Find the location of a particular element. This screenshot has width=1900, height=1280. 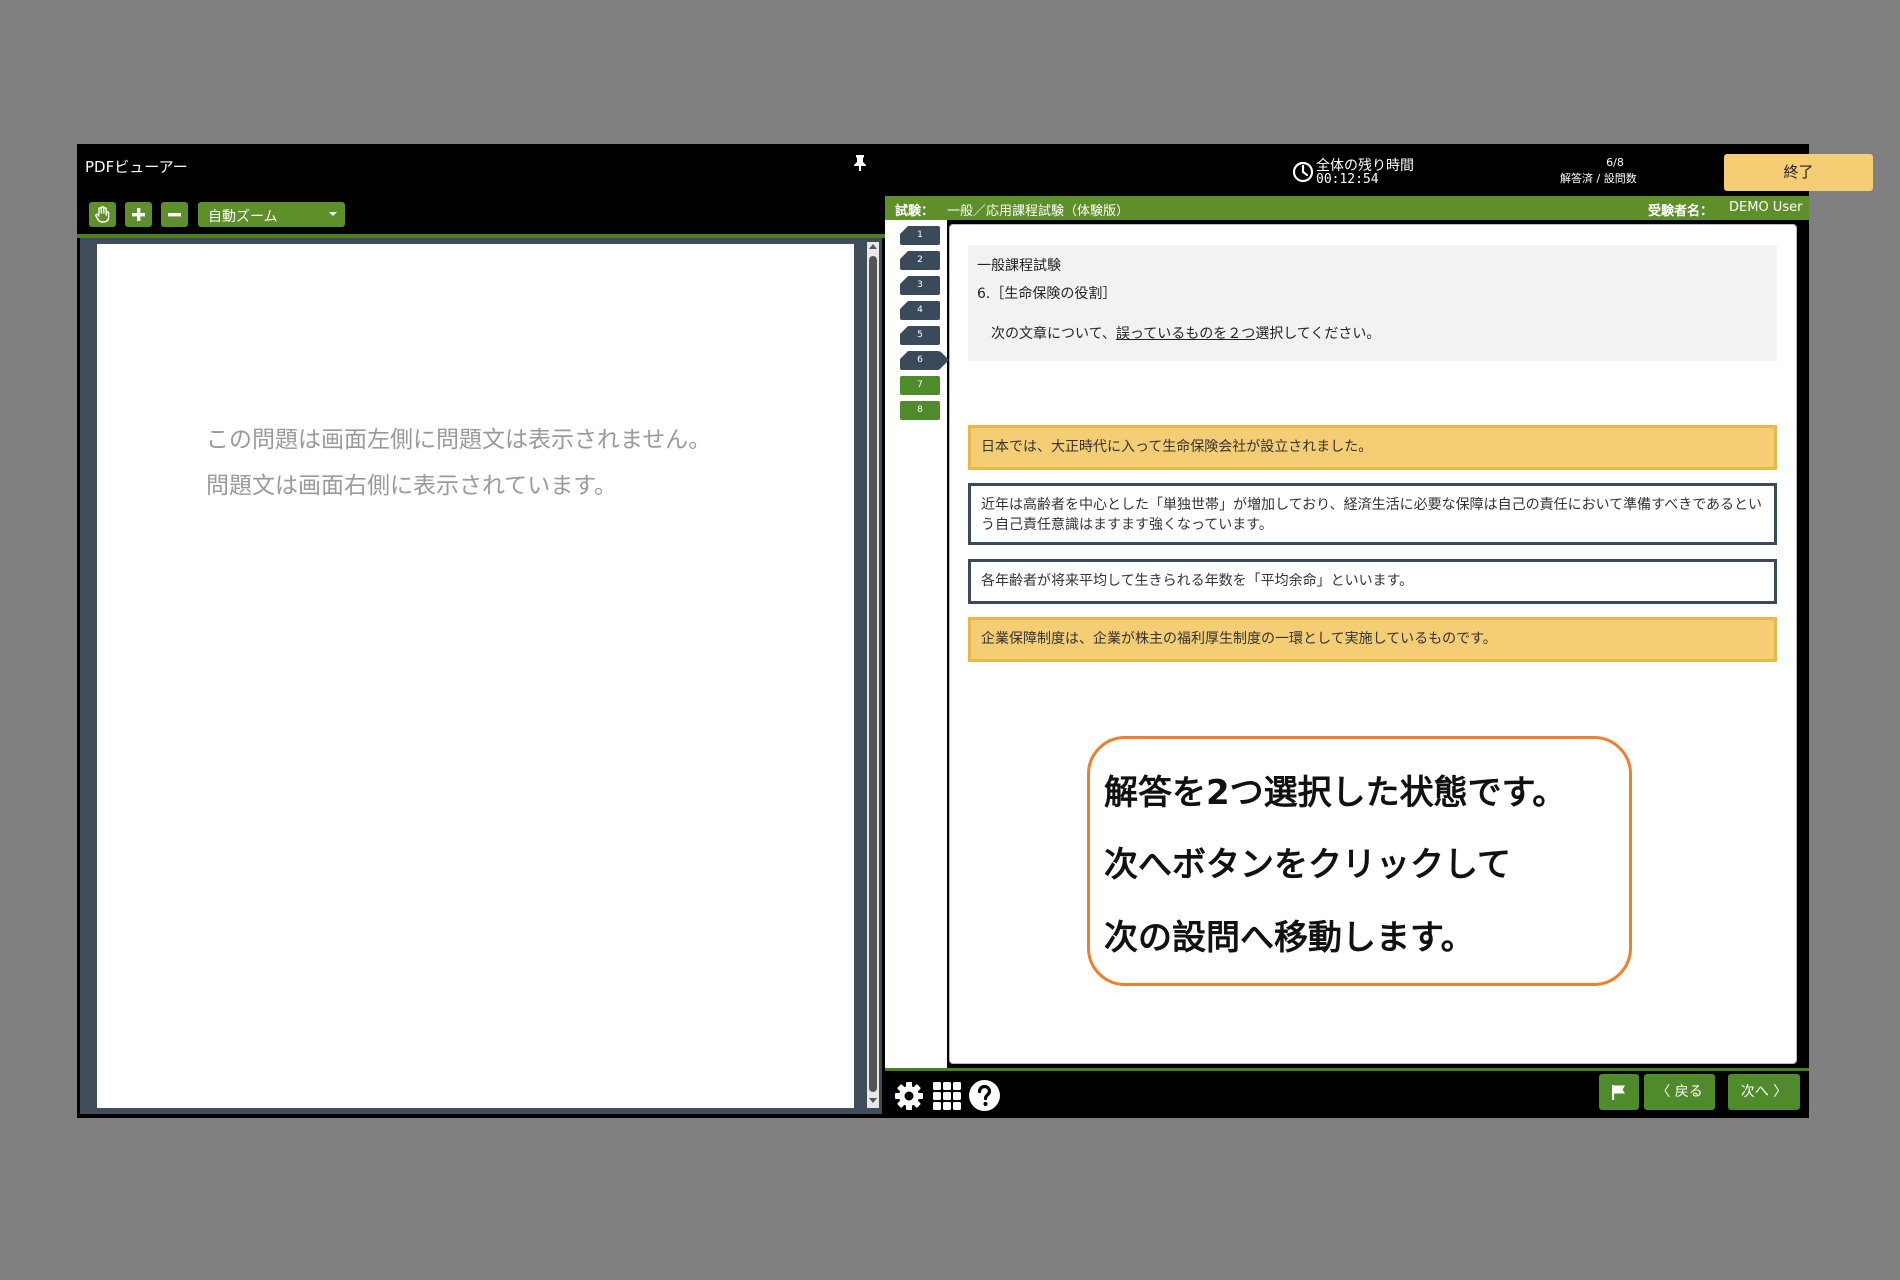

instruction-emphasis: 誤っているものを２つ is located at coordinates (1185, 334).